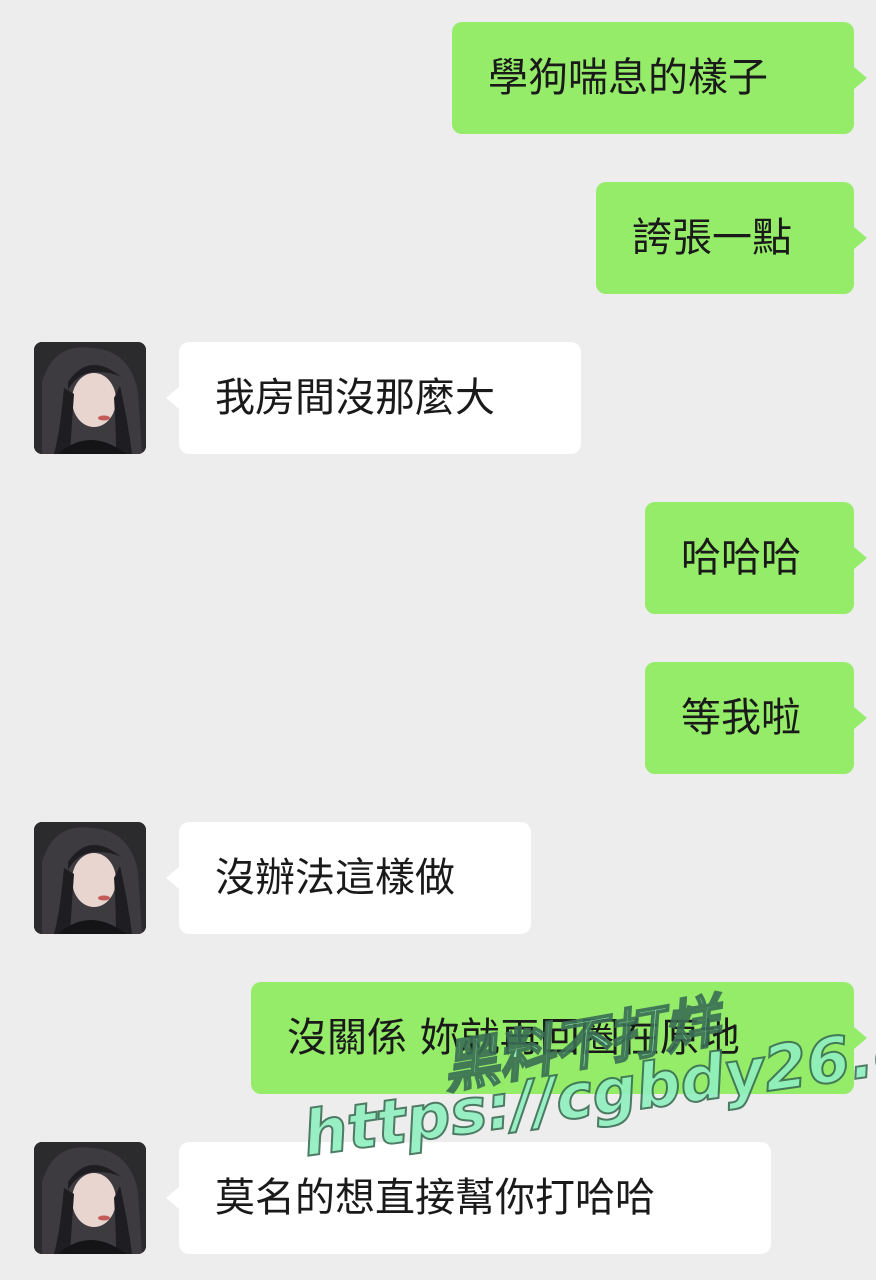 Image resolution: width=876 pixels, height=1280 pixels. What do you see at coordinates (749, 718) in the screenshot?
I see `outgoing-message-bubble: 等我啦` at bounding box center [749, 718].